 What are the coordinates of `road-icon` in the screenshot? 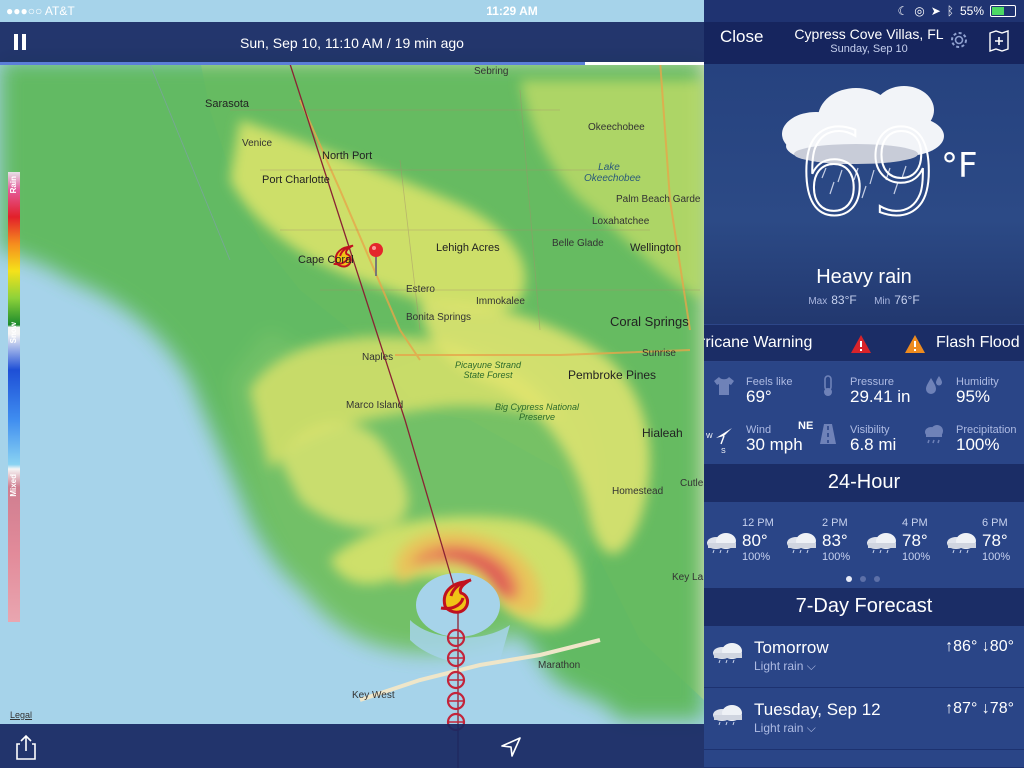 It's located at (828, 434).